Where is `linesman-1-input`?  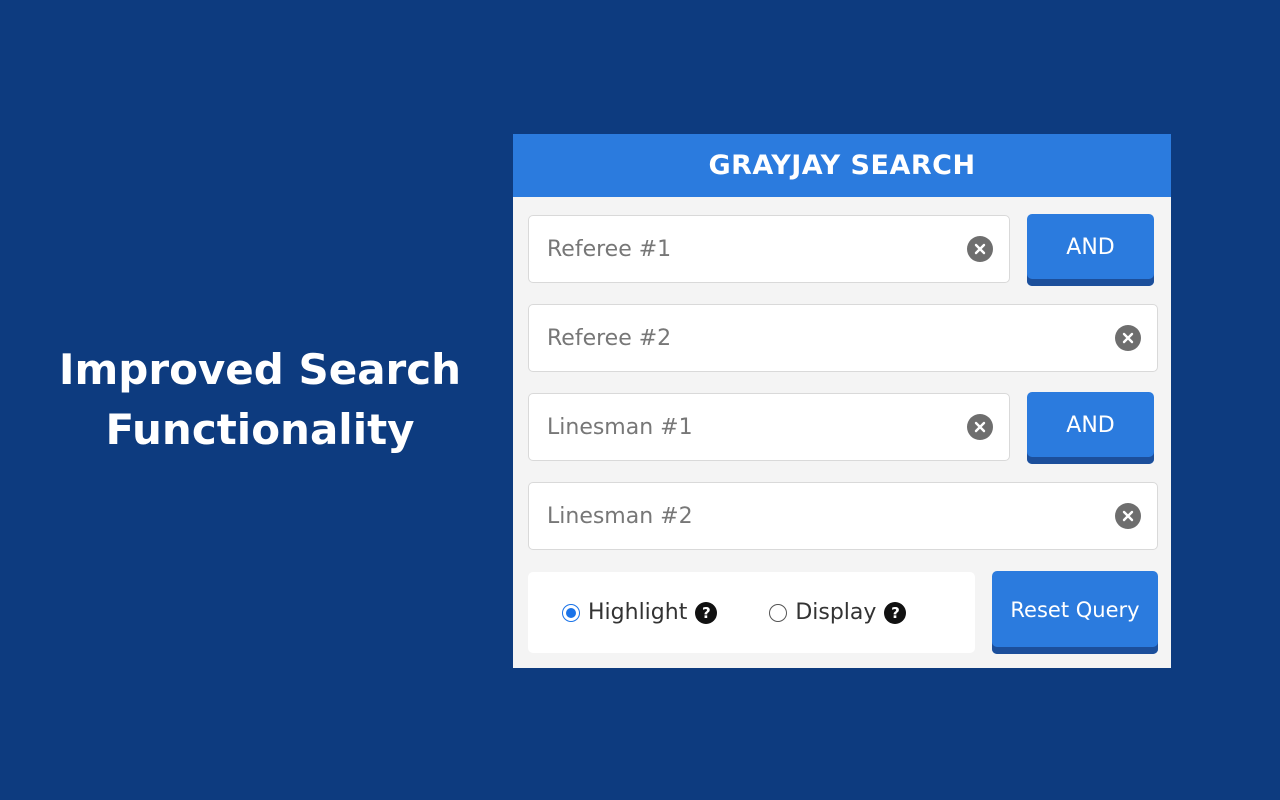 linesman-1-input is located at coordinates (757, 427).